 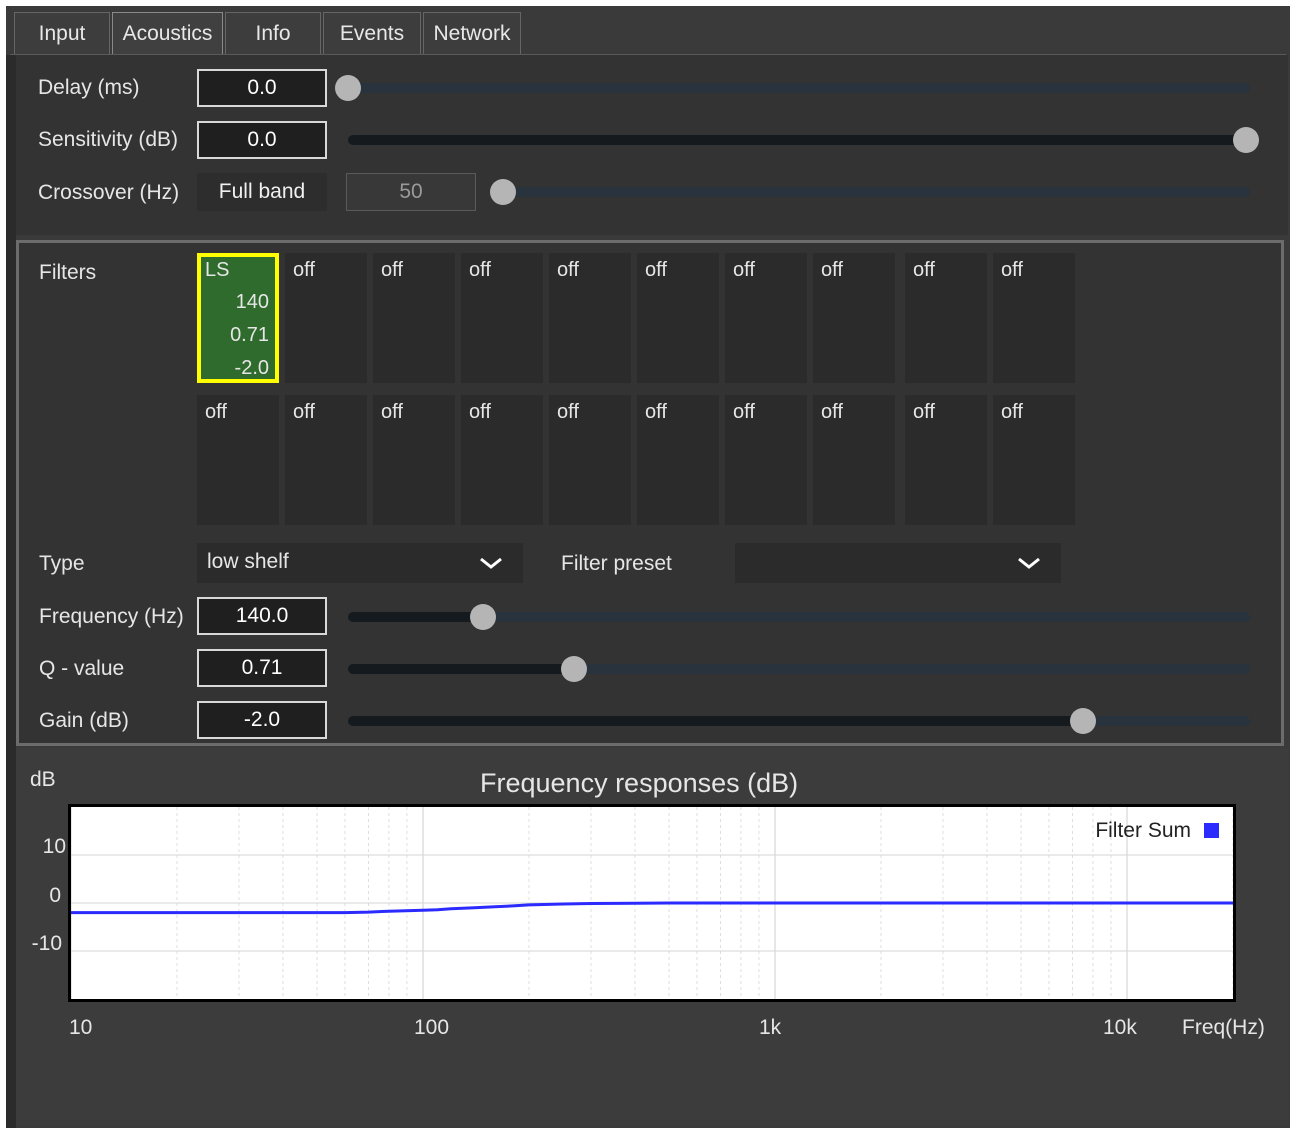 What do you see at coordinates (262, 616) in the screenshot?
I see `frequency-input: 140.0` at bounding box center [262, 616].